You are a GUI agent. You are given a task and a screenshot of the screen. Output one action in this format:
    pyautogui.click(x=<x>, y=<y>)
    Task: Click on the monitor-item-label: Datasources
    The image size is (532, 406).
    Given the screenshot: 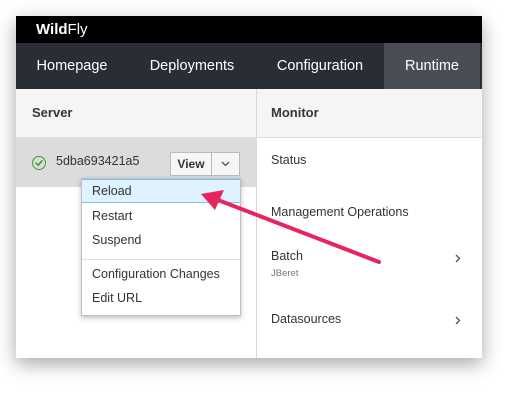 What is the action you would take?
    pyautogui.click(x=306, y=319)
    